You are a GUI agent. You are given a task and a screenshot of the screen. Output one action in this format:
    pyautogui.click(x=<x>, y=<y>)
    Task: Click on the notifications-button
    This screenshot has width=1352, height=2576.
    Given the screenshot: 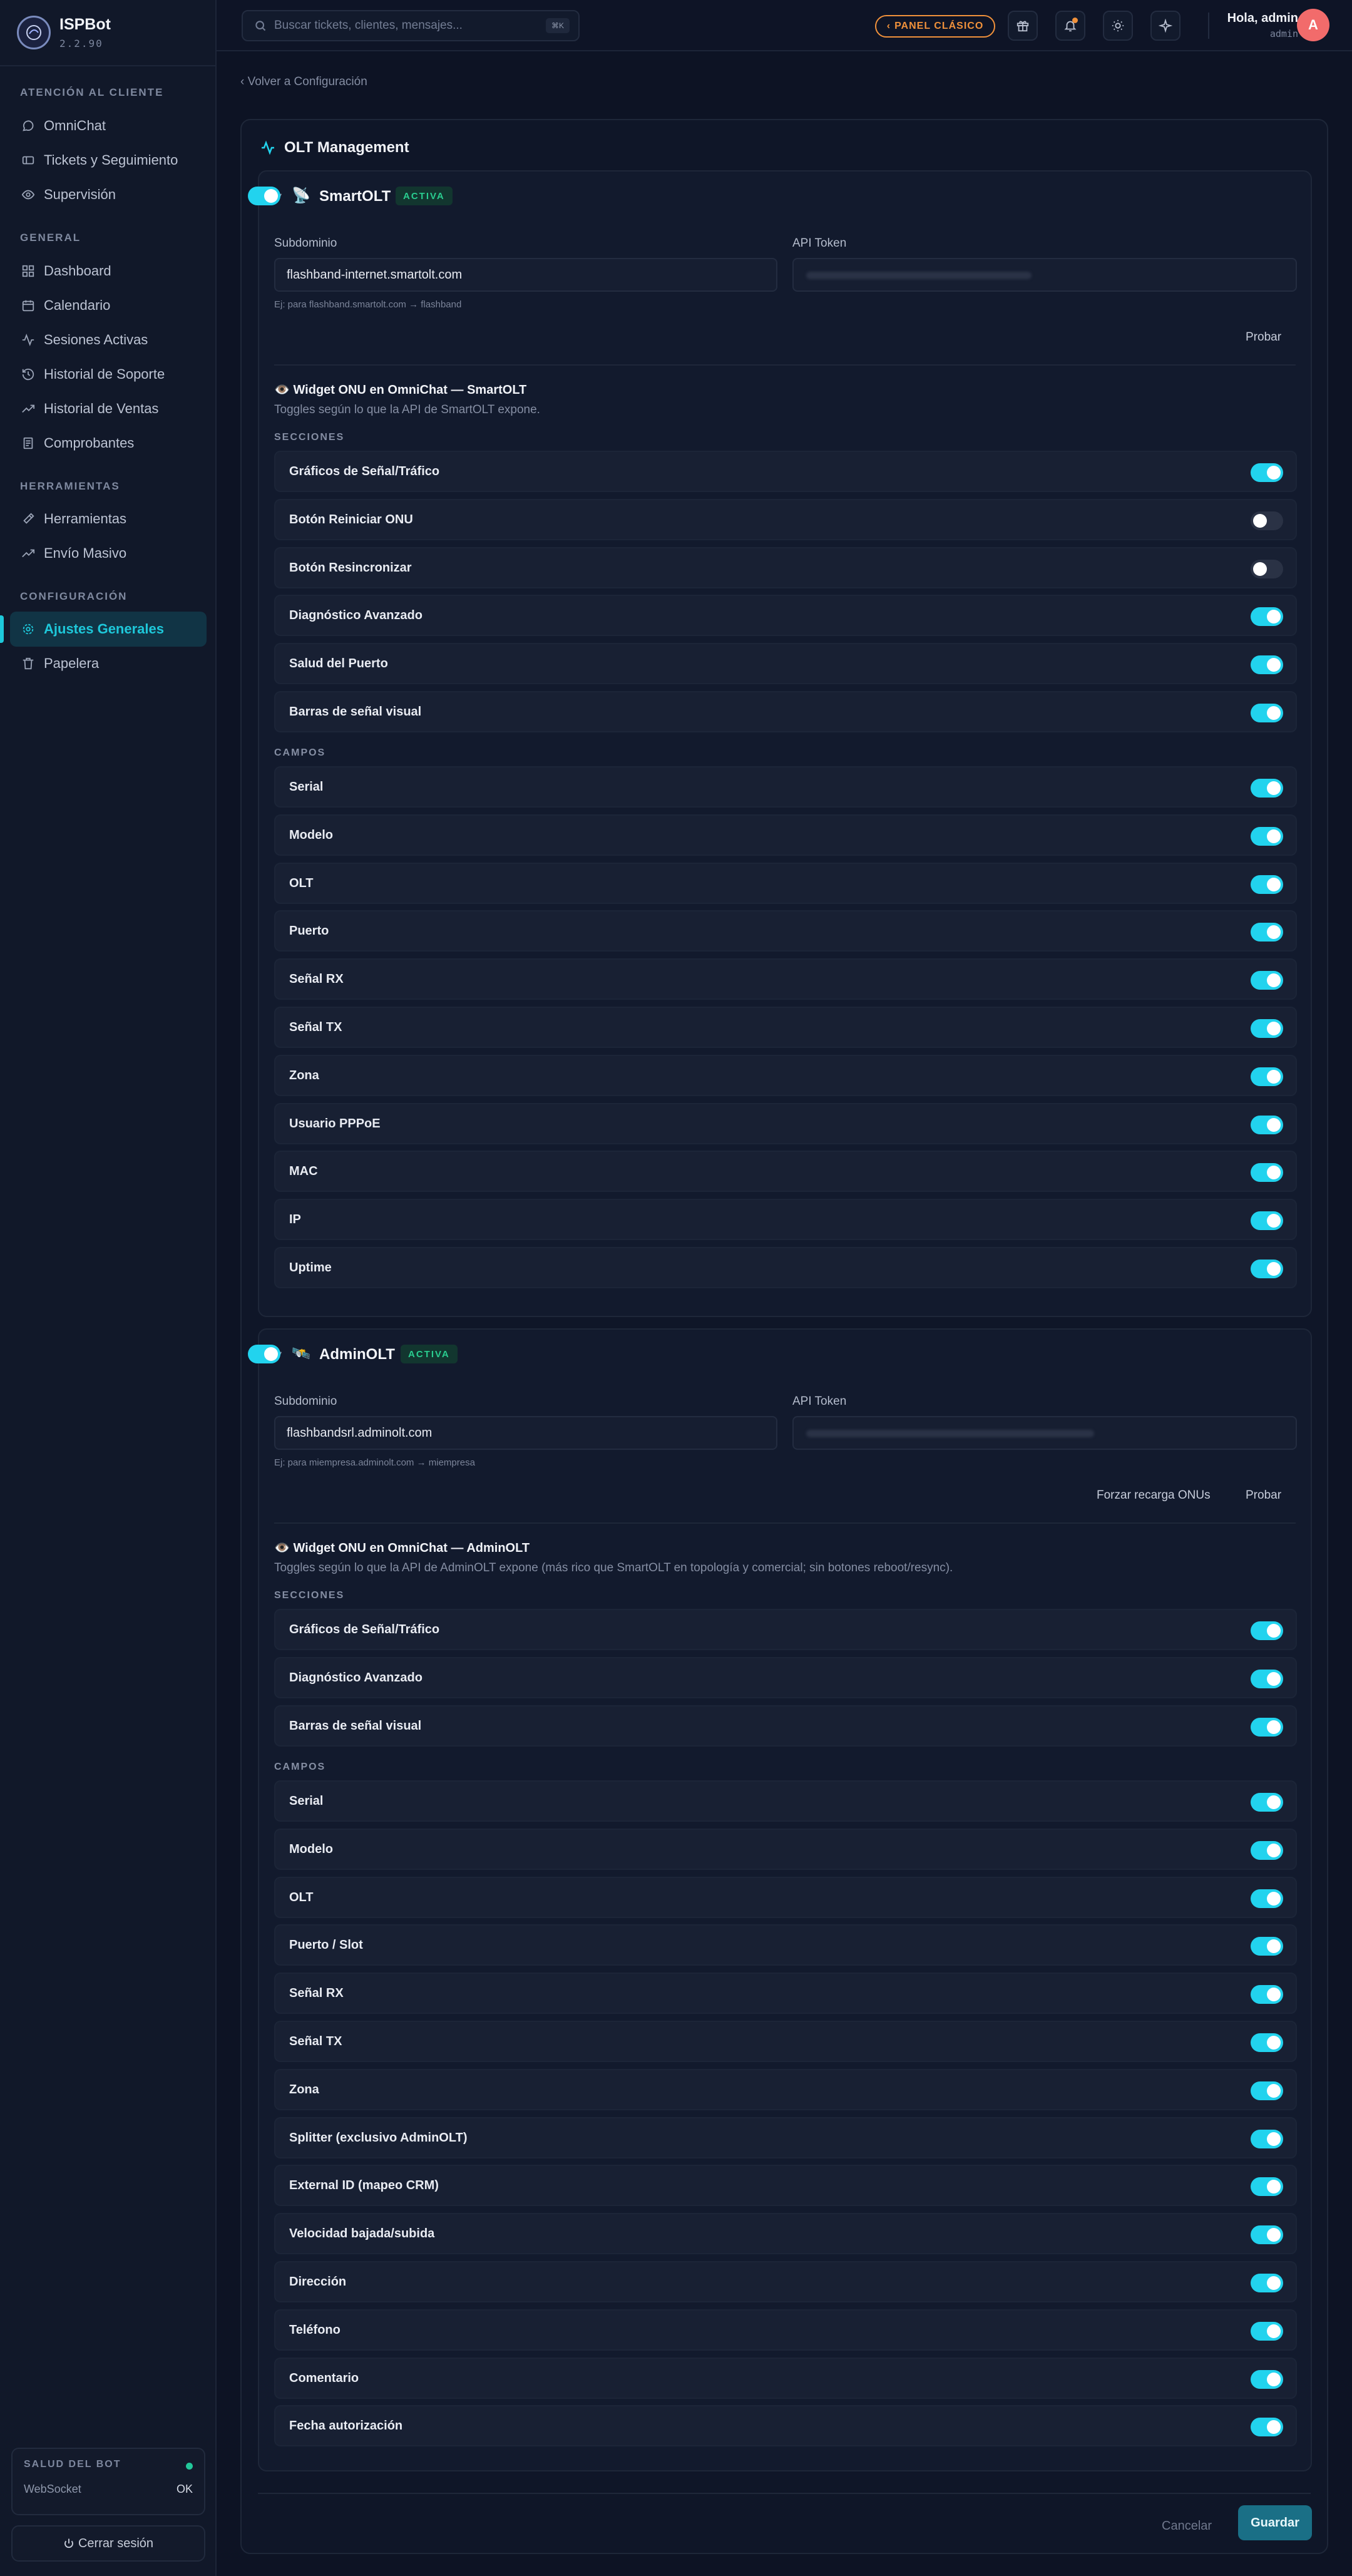 What is the action you would take?
    pyautogui.click(x=1070, y=26)
    